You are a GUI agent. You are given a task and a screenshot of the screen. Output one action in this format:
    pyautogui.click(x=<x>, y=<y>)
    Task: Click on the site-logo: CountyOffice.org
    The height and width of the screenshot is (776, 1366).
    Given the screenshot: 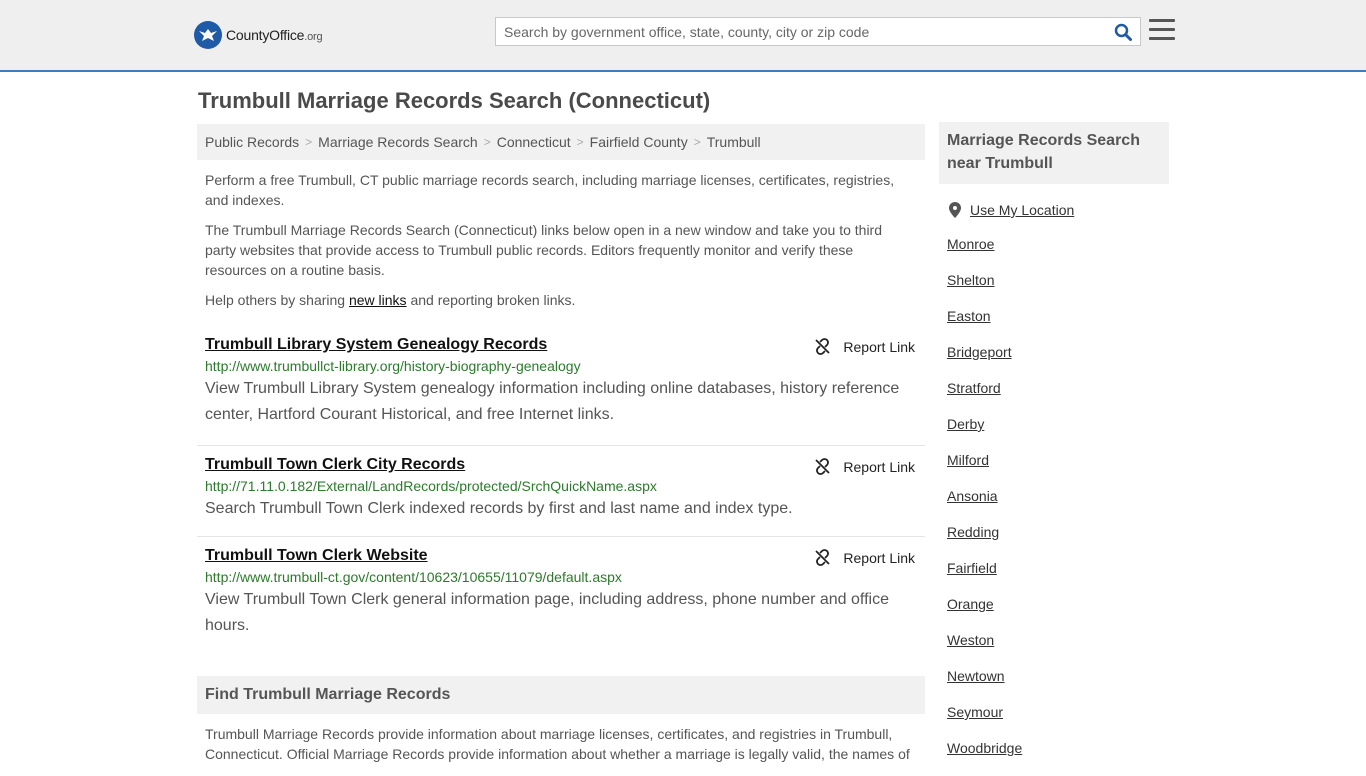 What is the action you would take?
    pyautogui.click(x=258, y=35)
    